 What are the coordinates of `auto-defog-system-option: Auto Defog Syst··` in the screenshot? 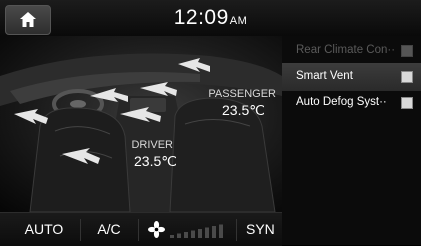 It's located at (351, 103).